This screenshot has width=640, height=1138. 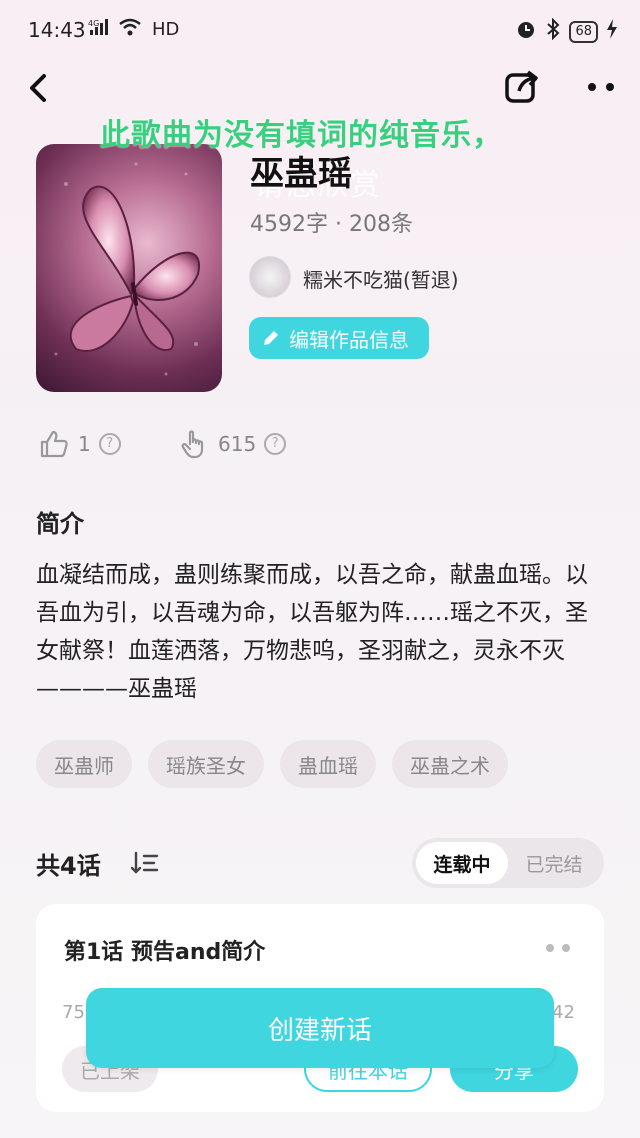 What do you see at coordinates (349, 339) in the screenshot?
I see `edit-info-label: 编辑作品信息` at bounding box center [349, 339].